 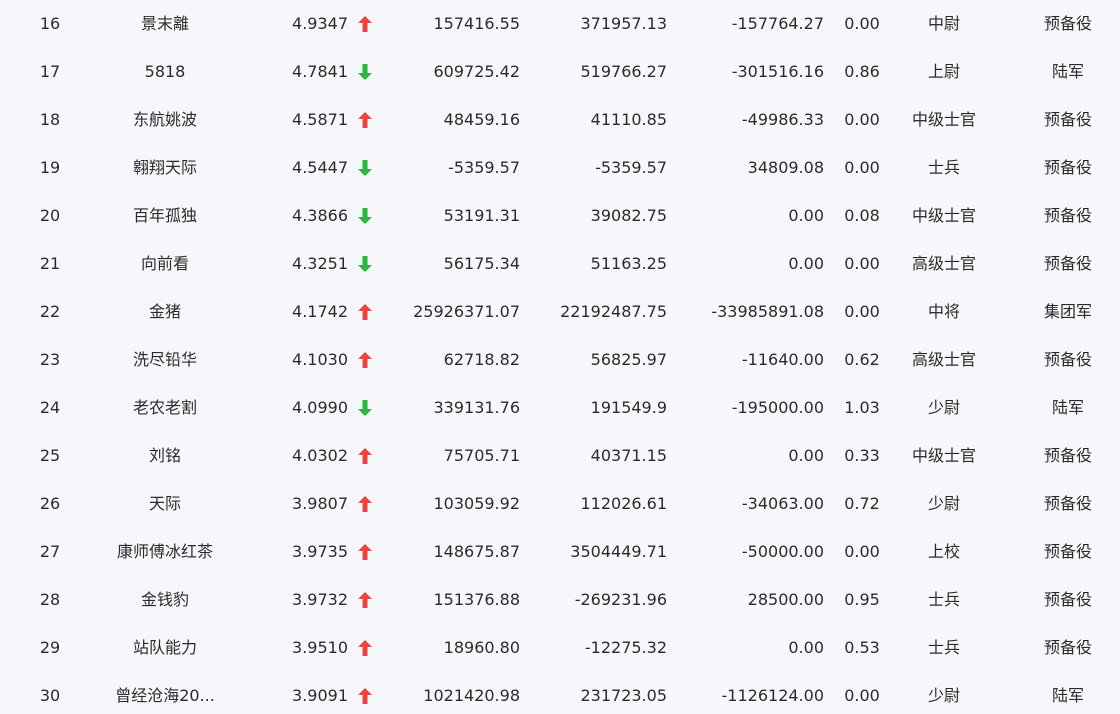 What do you see at coordinates (862, 455) in the screenshot?
I see `ratio-cell: 0.33` at bounding box center [862, 455].